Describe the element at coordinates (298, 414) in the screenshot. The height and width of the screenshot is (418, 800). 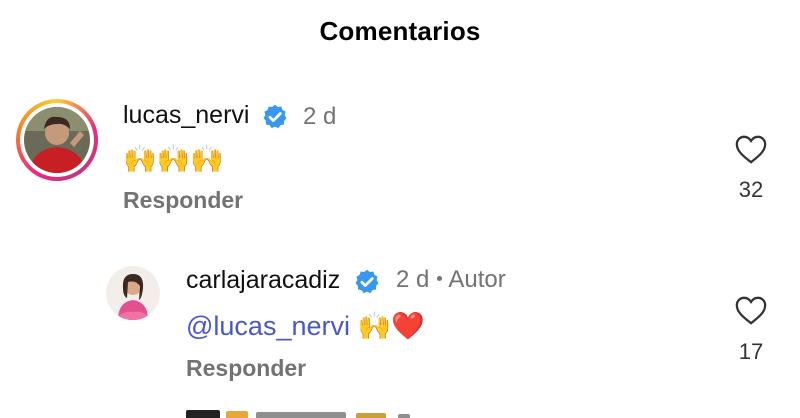
I see `next-comment-cutoff` at that location.